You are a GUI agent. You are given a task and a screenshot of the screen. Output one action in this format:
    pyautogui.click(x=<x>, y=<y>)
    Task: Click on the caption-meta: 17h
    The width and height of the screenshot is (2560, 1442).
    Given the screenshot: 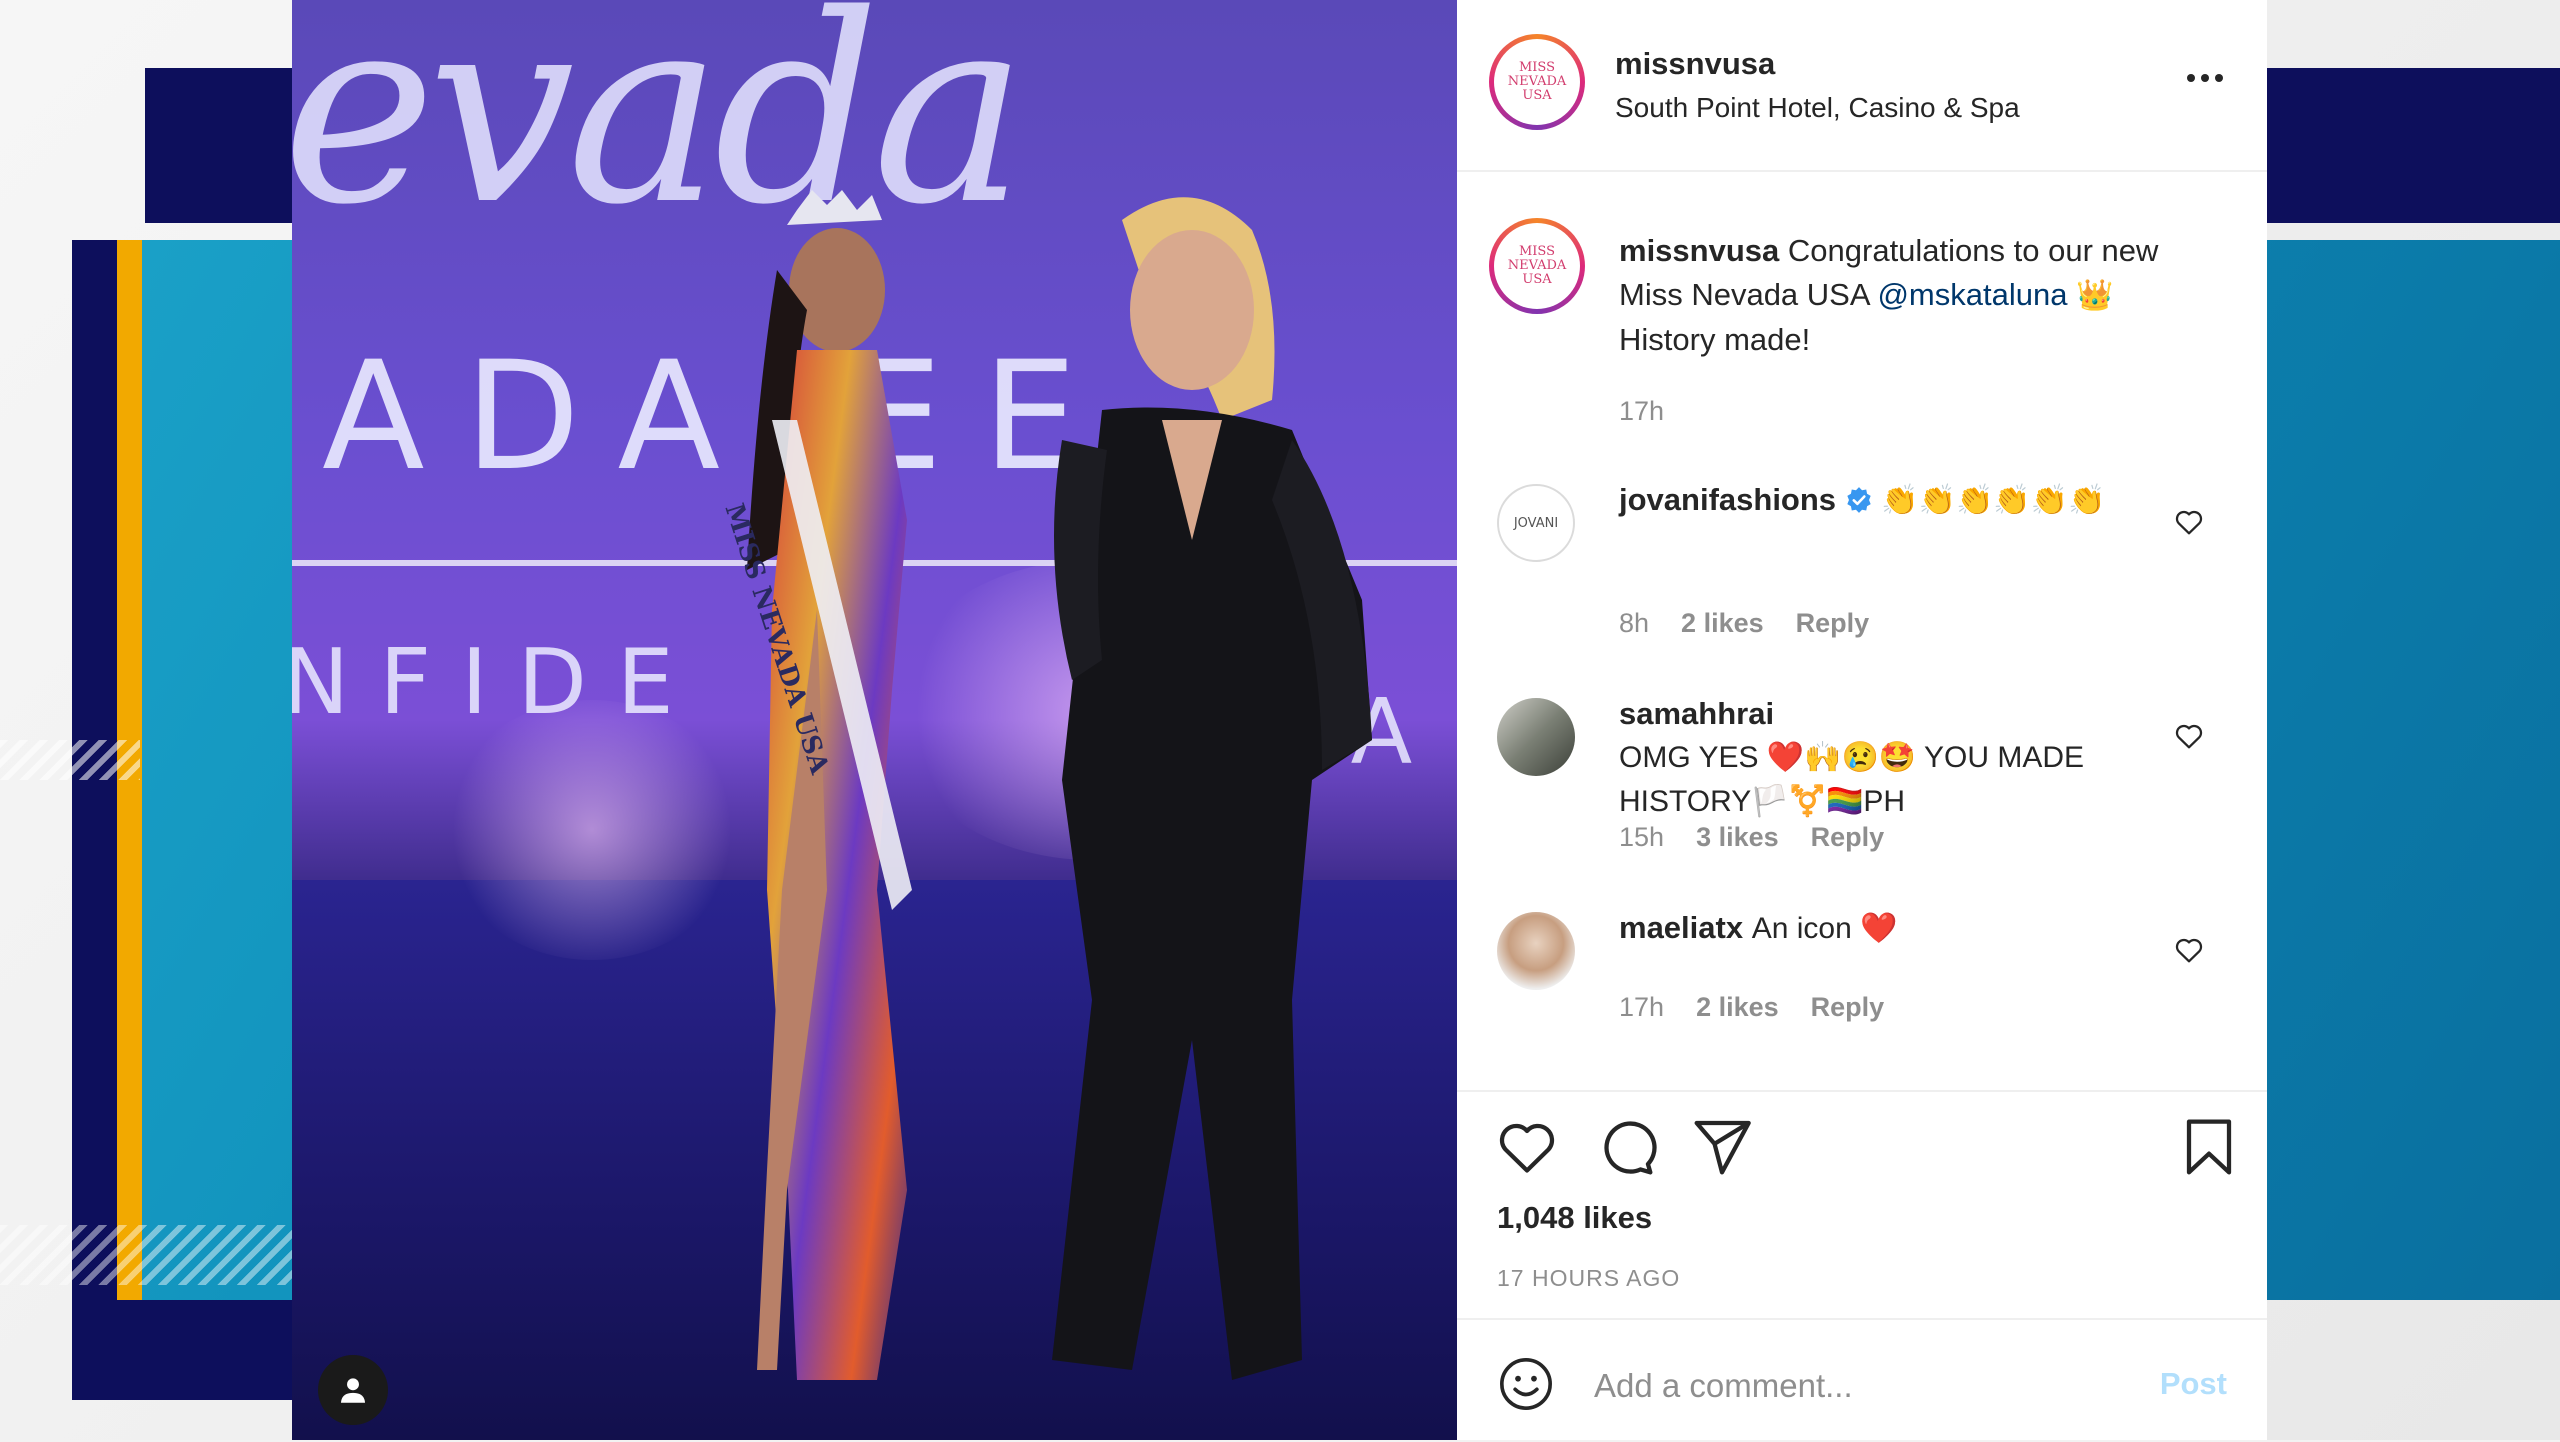 What is the action you would take?
    pyautogui.click(x=1641, y=411)
    